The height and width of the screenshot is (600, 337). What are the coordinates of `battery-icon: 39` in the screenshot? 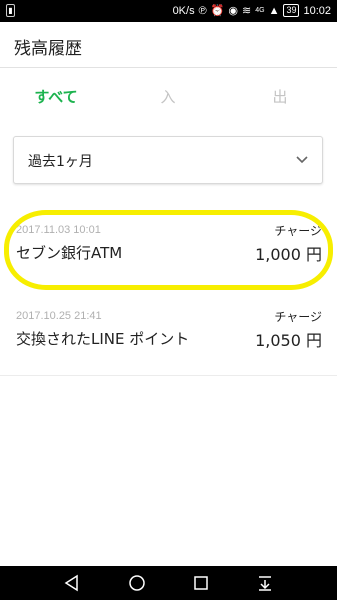 It's located at (291, 10).